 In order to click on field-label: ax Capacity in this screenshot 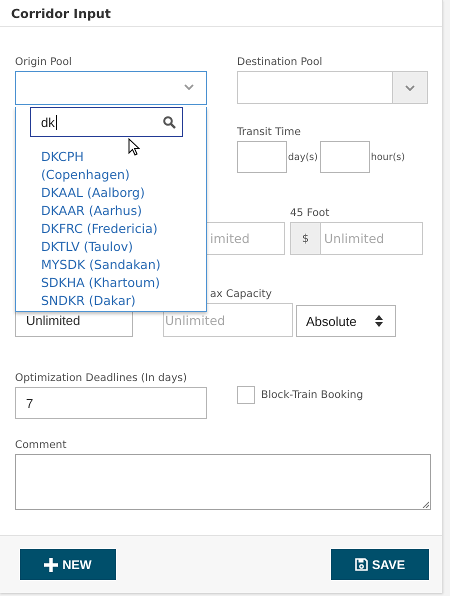, I will do `click(241, 295)`.